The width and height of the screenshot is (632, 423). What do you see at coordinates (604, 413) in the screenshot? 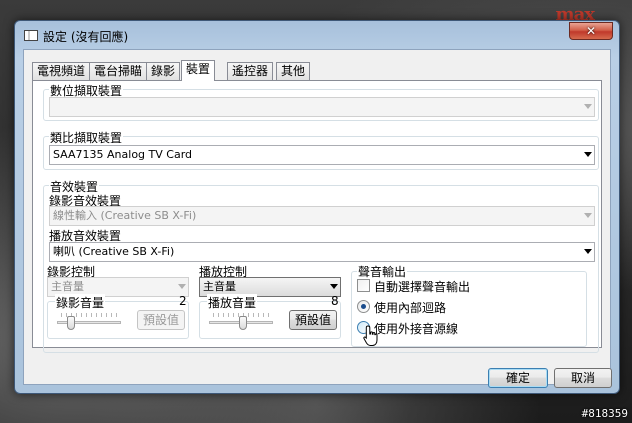
I see `watermark: #818359` at bounding box center [604, 413].